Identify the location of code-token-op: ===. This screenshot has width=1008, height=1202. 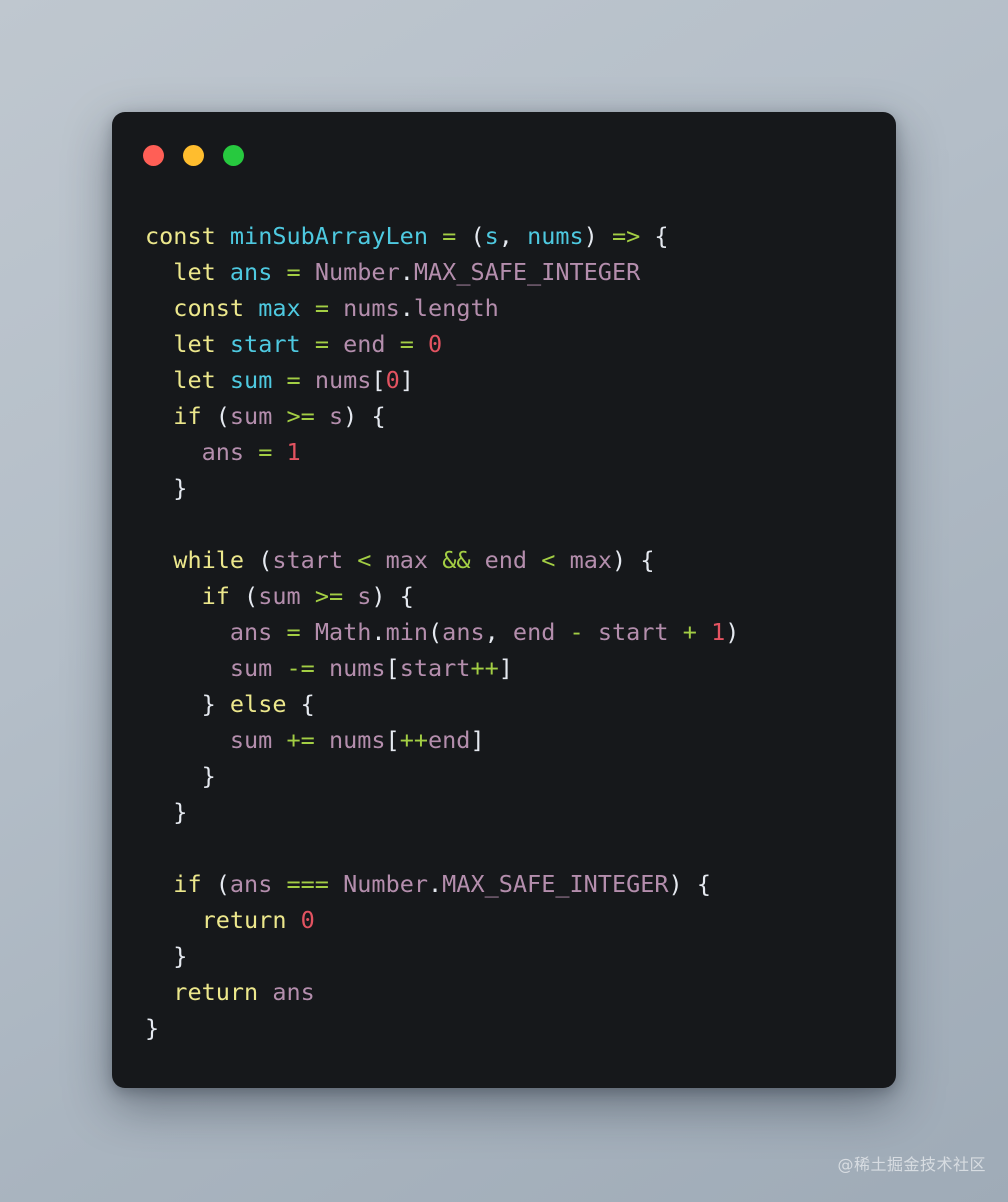
(307, 884).